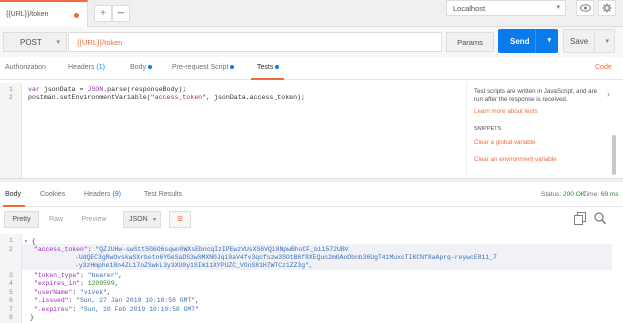  What do you see at coordinates (255, 42) in the screenshot?
I see `url-input: {{URL}}/token` at bounding box center [255, 42].